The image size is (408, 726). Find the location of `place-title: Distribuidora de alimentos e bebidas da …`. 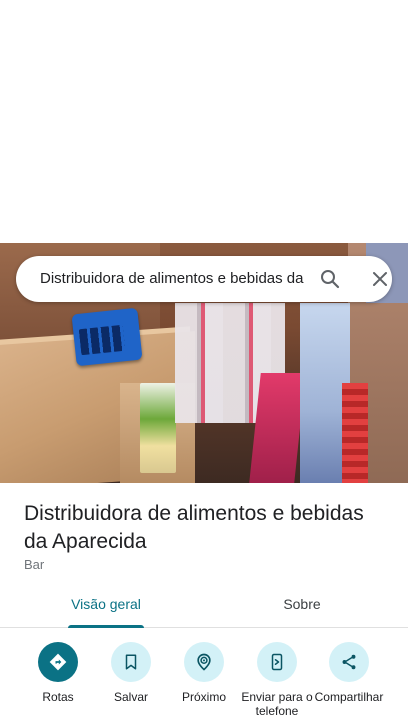

place-title: Distribuidora de alimentos e bebidas da … is located at coordinates (194, 527).